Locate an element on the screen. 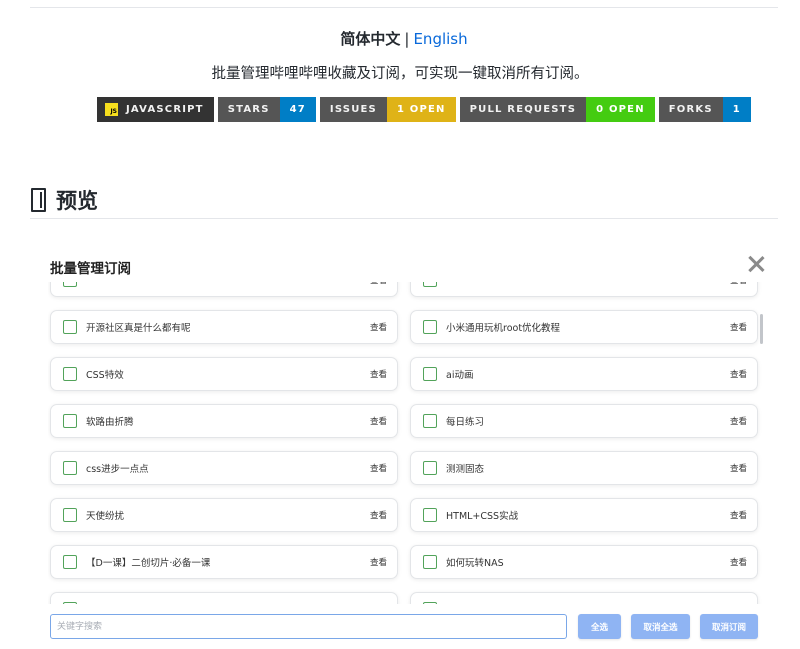 Image resolution: width=800 pixels, height=649 pixels. subscription-label: ai动画 is located at coordinates (460, 375).